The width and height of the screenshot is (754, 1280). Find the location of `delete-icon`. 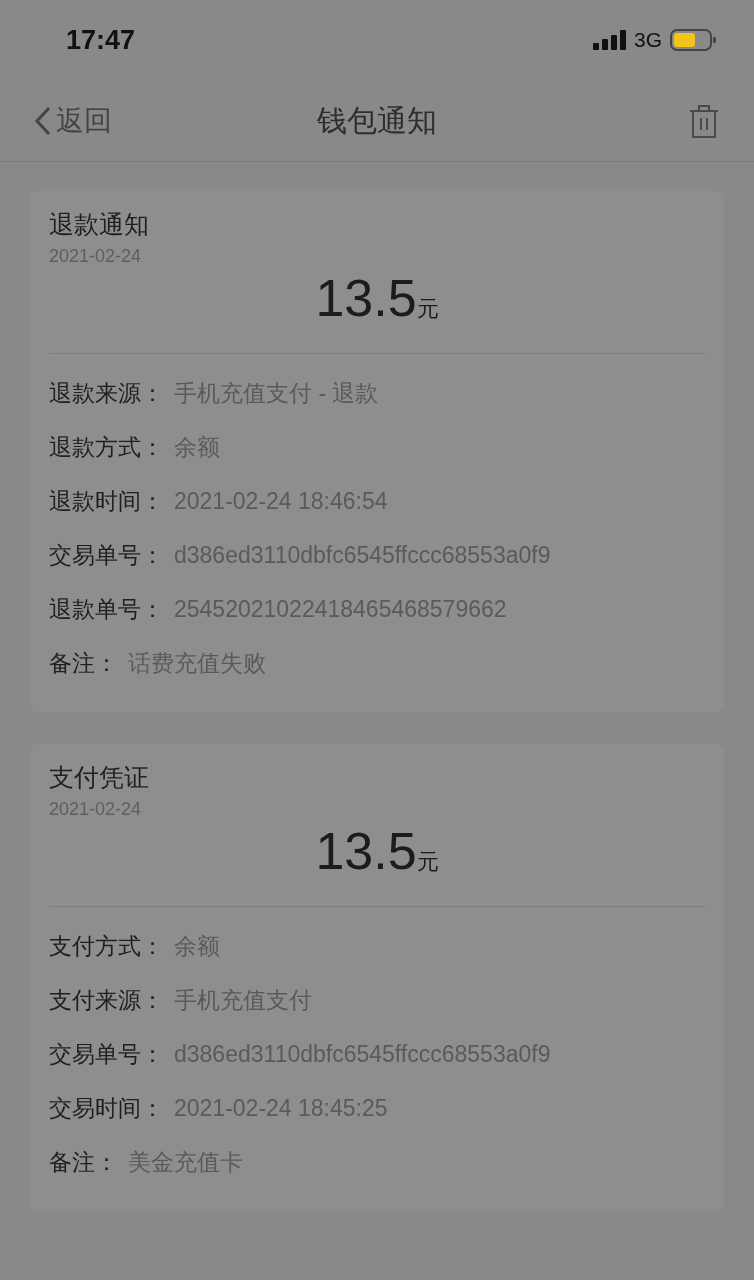

delete-icon is located at coordinates (704, 120).